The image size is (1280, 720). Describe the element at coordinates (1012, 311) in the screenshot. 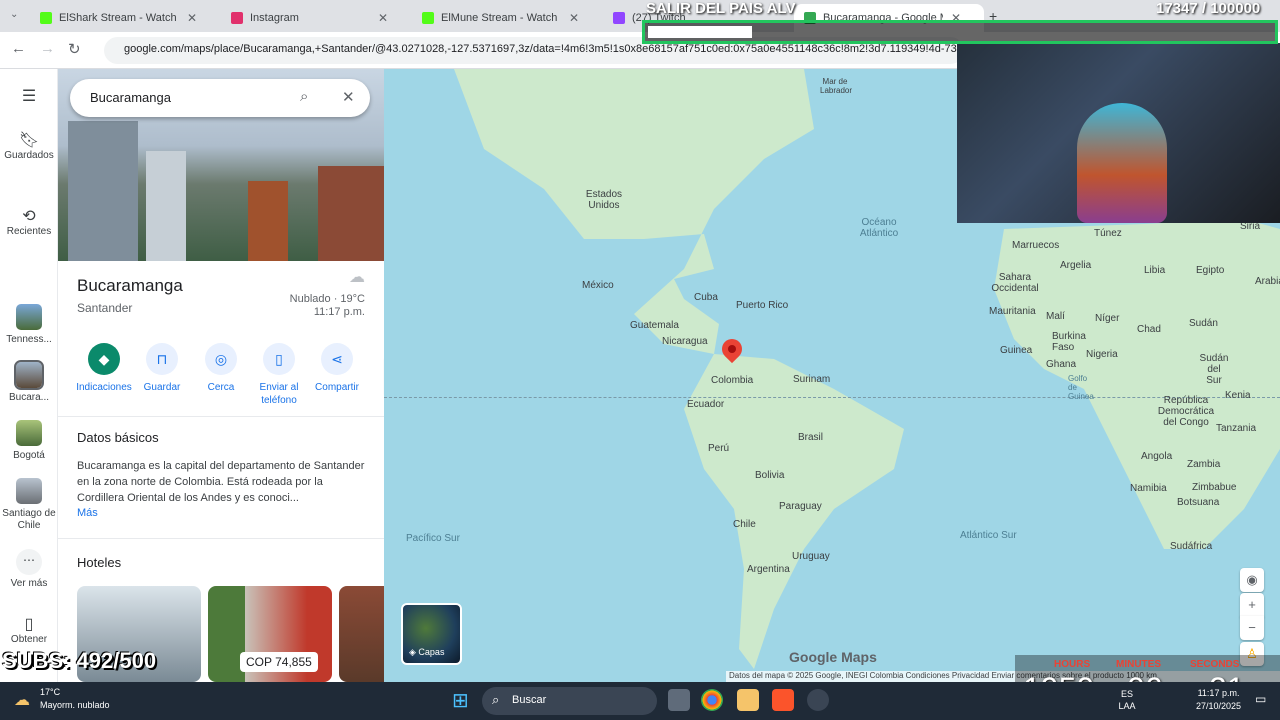

I see `map-label: Mauritania` at that location.